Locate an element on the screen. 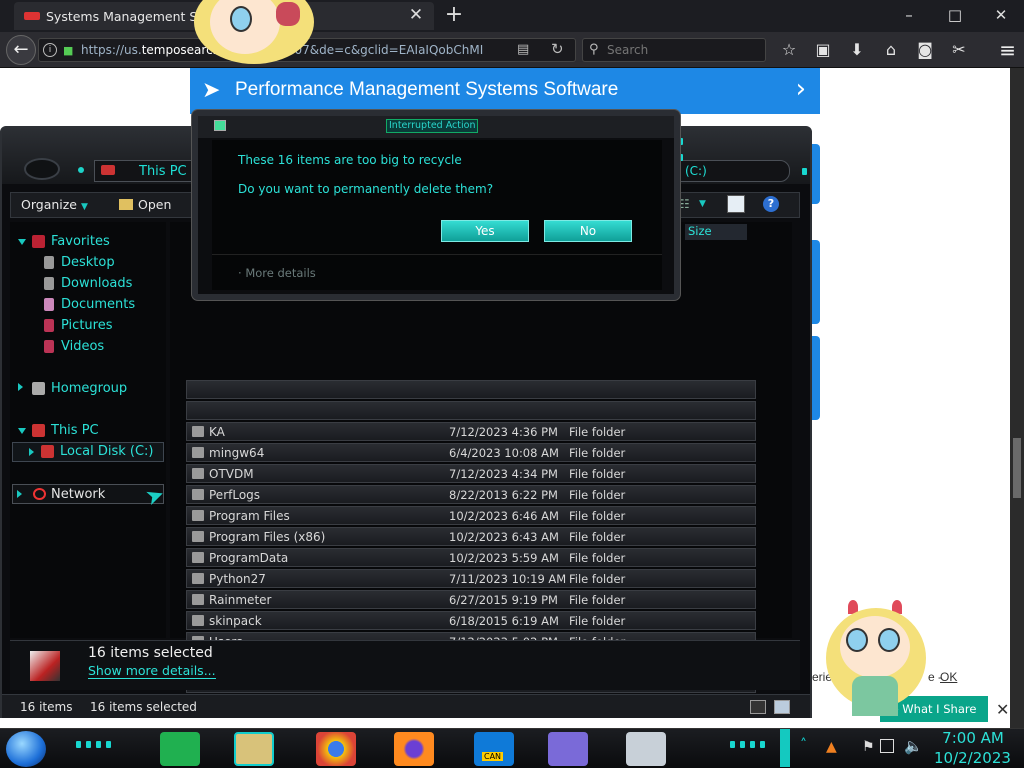 The image size is (1024, 768). close-icon: ✕ is located at coordinates (1002, 709).